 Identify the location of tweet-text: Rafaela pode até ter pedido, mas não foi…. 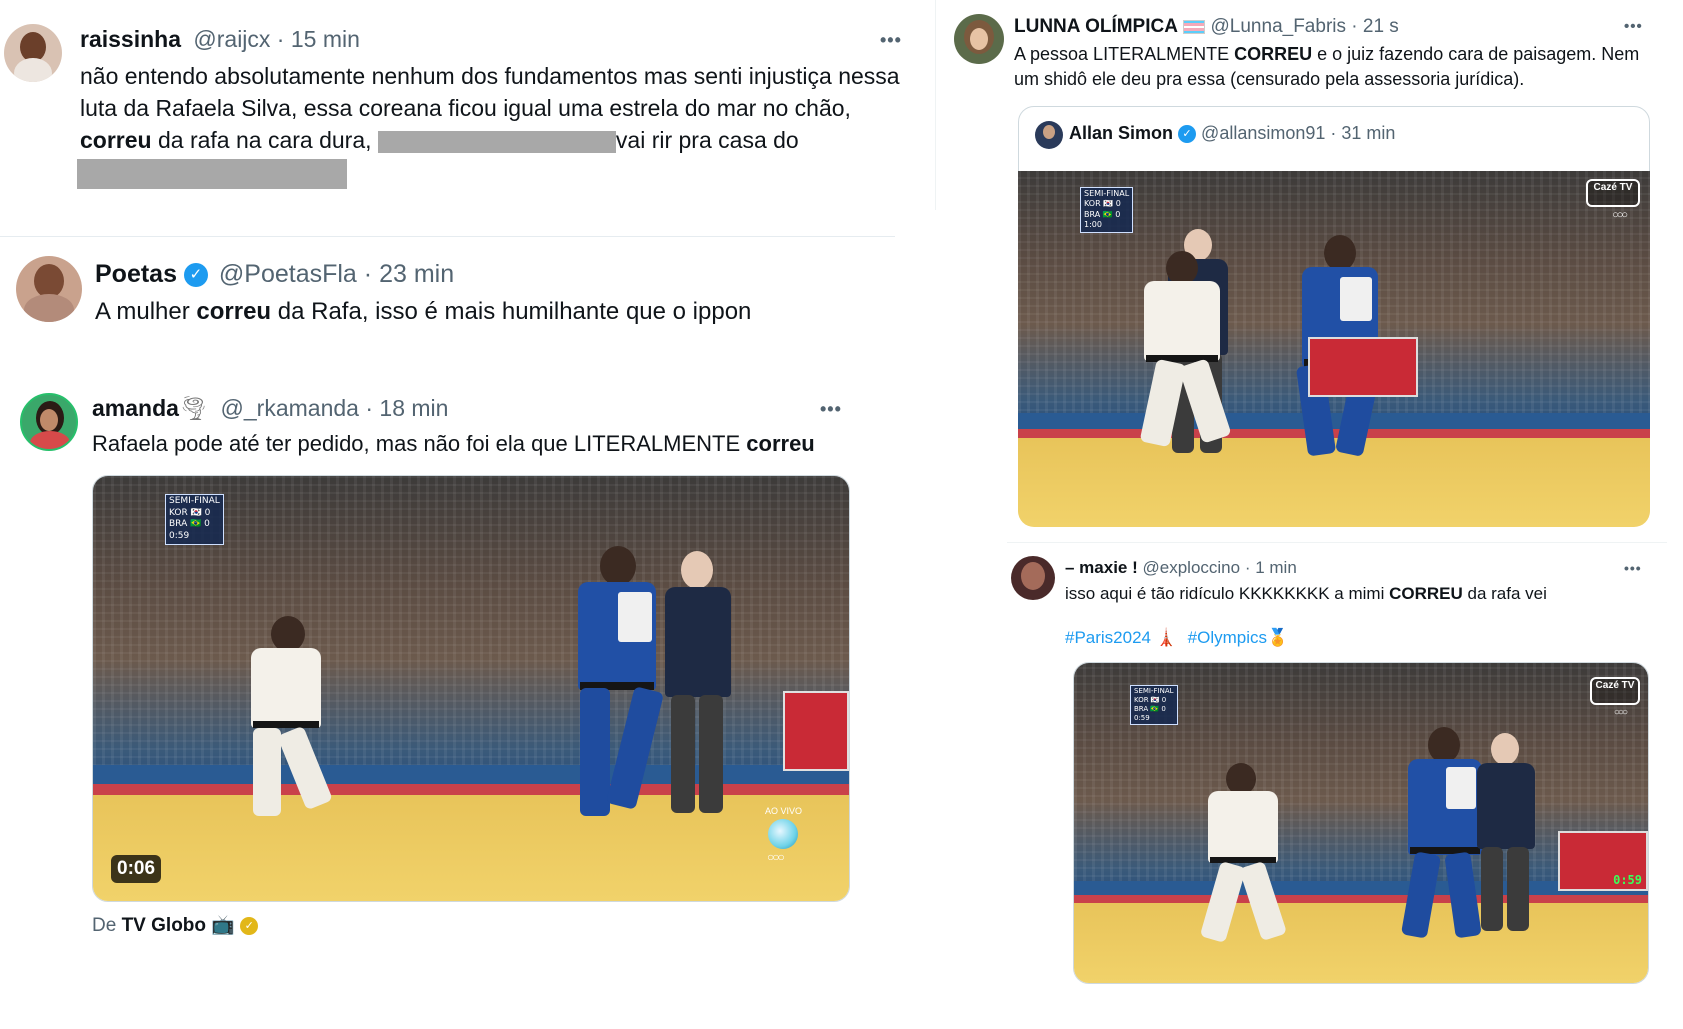
(453, 443).